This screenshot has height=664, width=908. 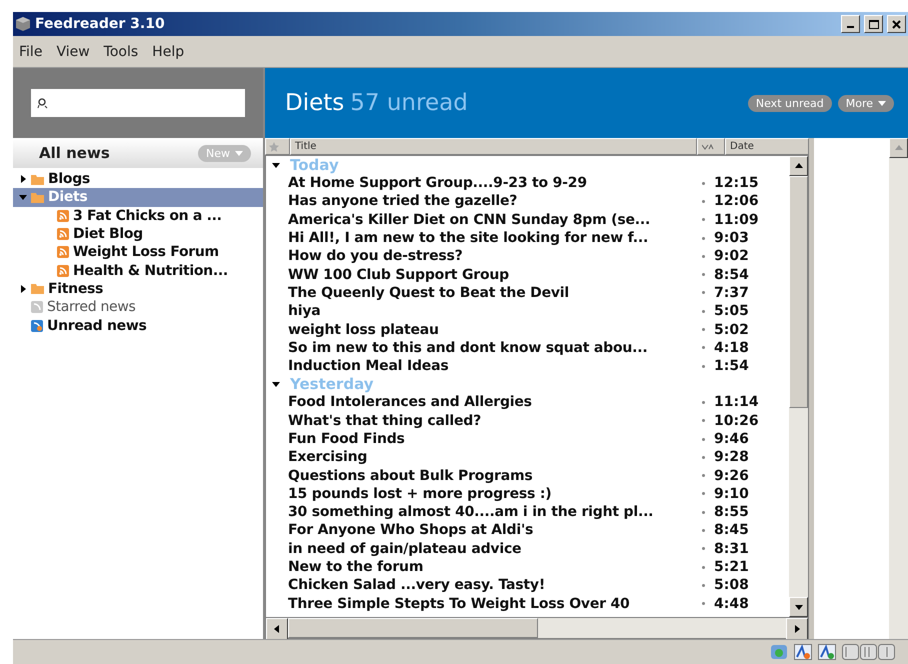 What do you see at coordinates (138, 289) in the screenshot?
I see `tree-item: Fitness` at bounding box center [138, 289].